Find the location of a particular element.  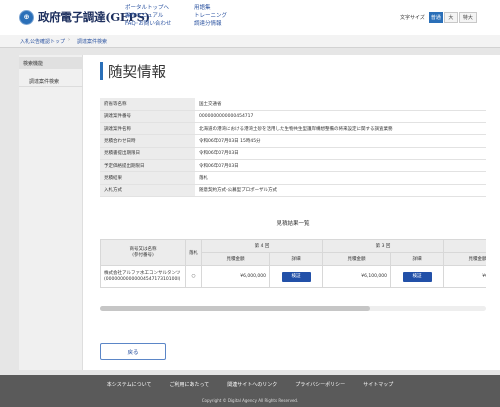

header-nav-secondary: 用語集 トレーニング 調達分情報 is located at coordinates (210, 16).